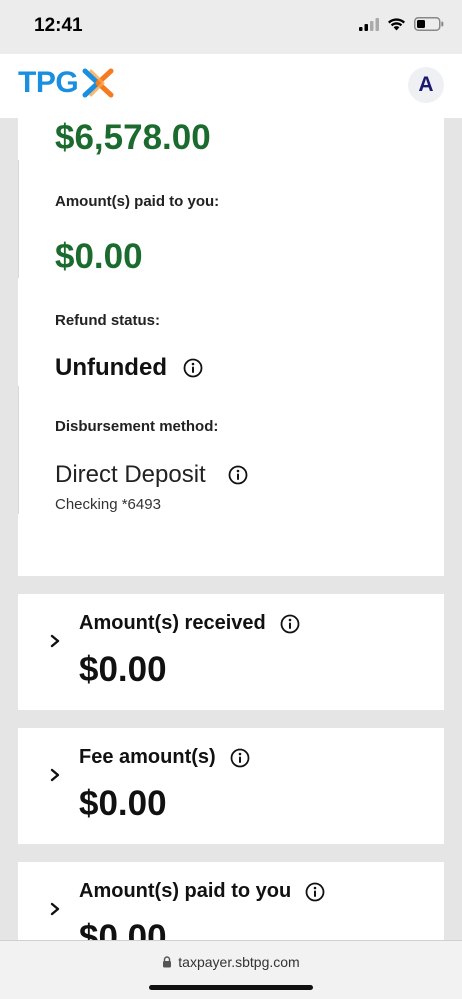  What do you see at coordinates (111, 367) in the screenshot?
I see `refund-status-text: Unfunded` at bounding box center [111, 367].